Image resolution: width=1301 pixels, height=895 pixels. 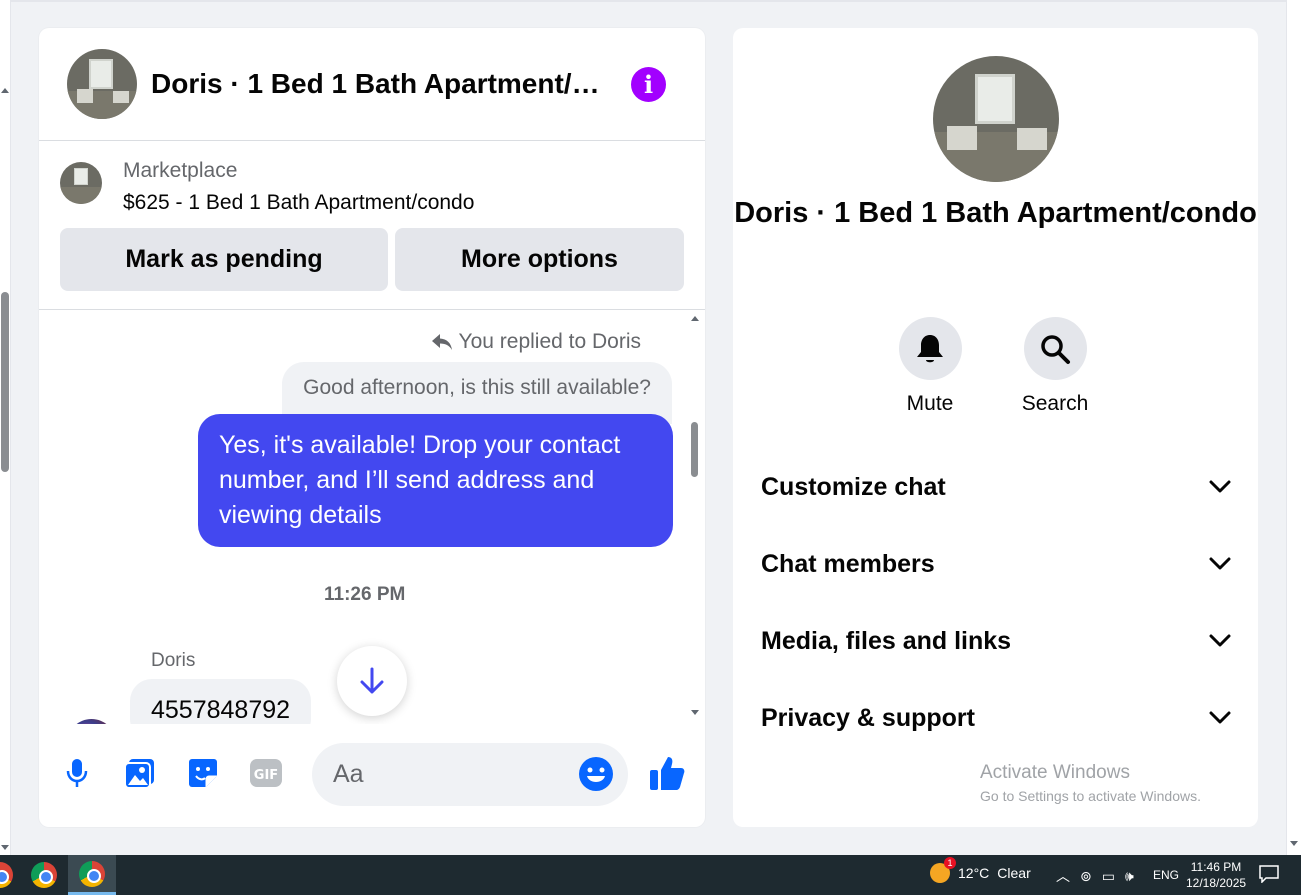 What do you see at coordinates (995, 213) in the screenshot?
I see `profile-name: Doris · 1 Bed 1 Bath Apartment/condo` at bounding box center [995, 213].